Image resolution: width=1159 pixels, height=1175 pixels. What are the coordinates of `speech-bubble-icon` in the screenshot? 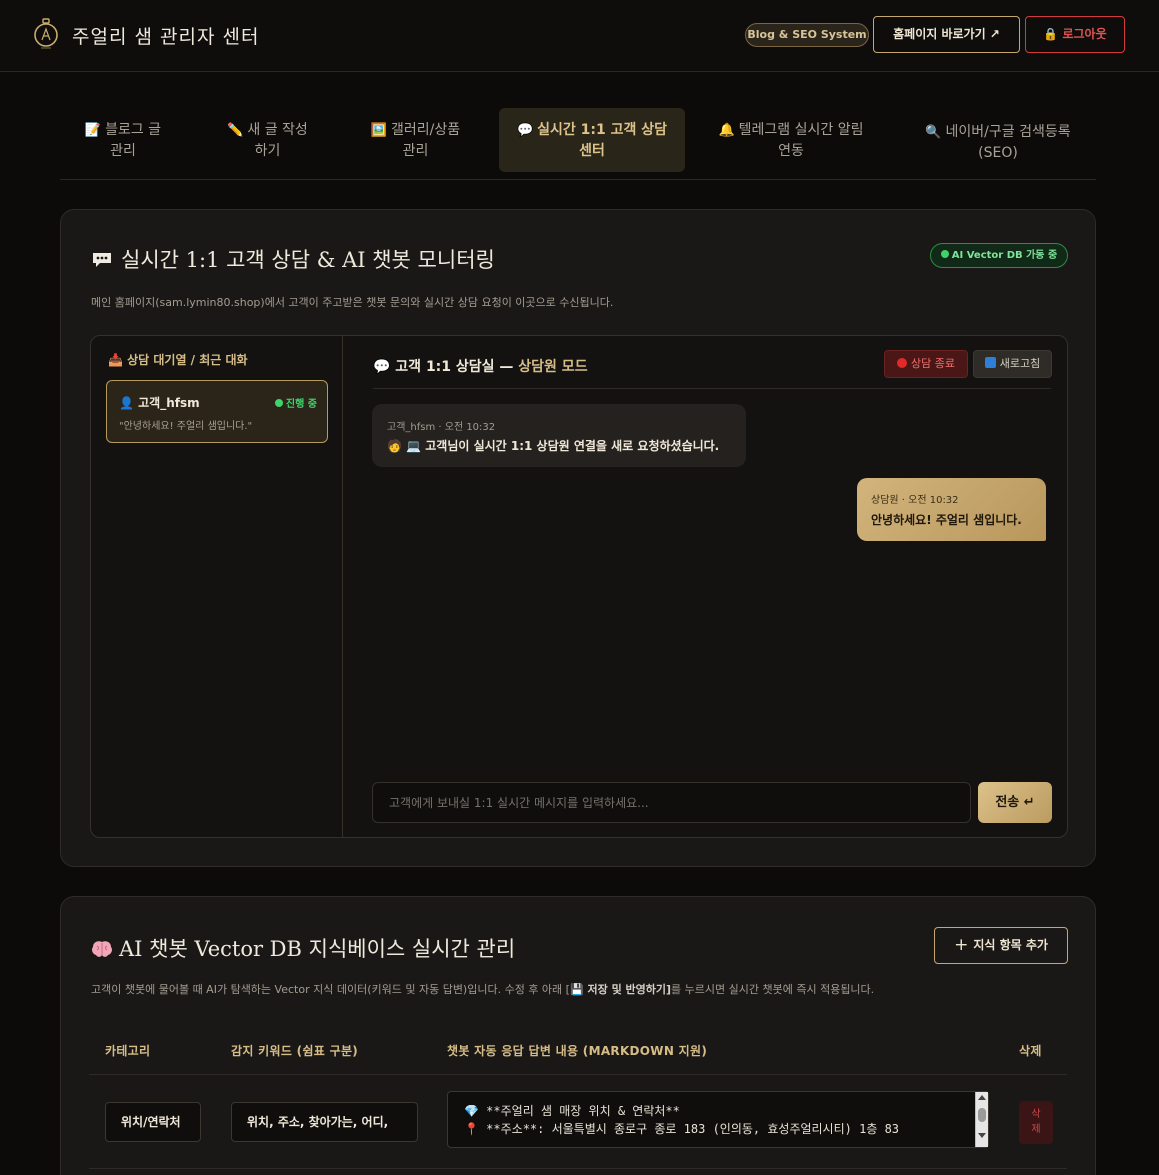 It's located at (102, 260).